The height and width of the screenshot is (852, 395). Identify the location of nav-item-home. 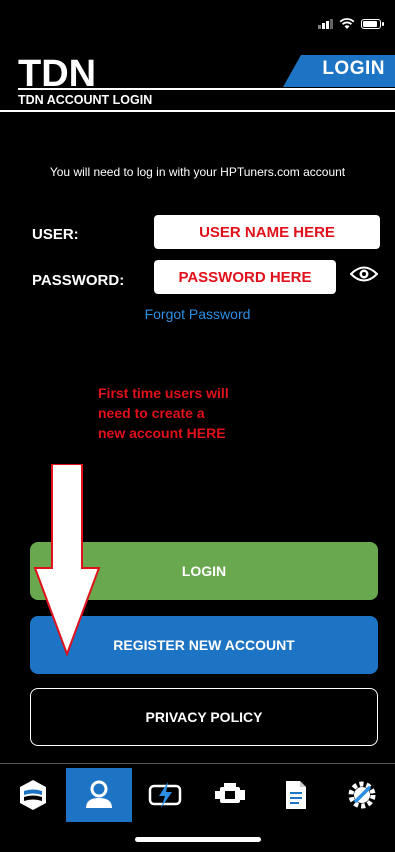
(33, 795).